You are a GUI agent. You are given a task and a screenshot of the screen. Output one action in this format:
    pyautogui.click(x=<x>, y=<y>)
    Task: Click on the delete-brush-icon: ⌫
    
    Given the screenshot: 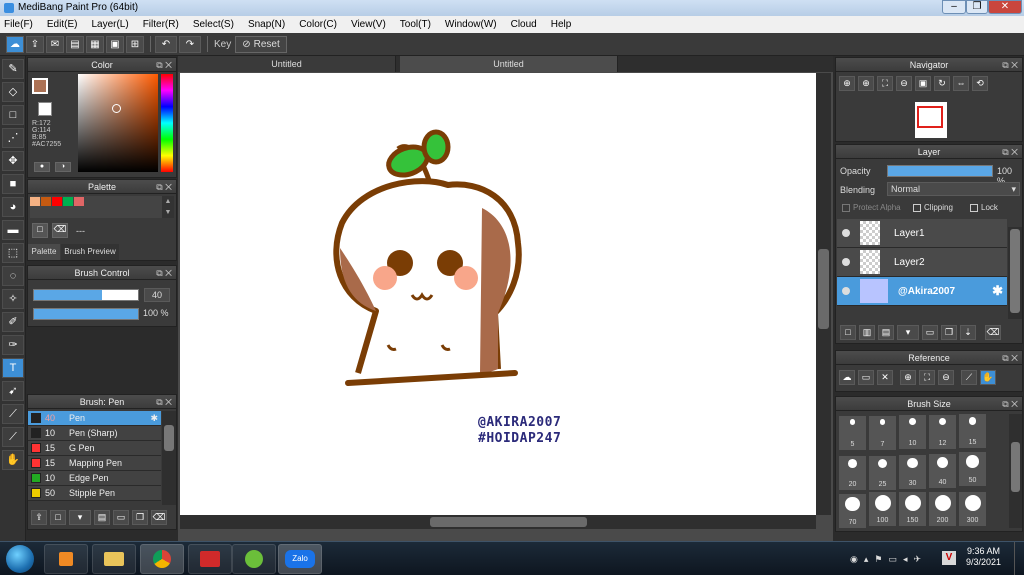 What is the action you would take?
    pyautogui.click(x=159, y=517)
    